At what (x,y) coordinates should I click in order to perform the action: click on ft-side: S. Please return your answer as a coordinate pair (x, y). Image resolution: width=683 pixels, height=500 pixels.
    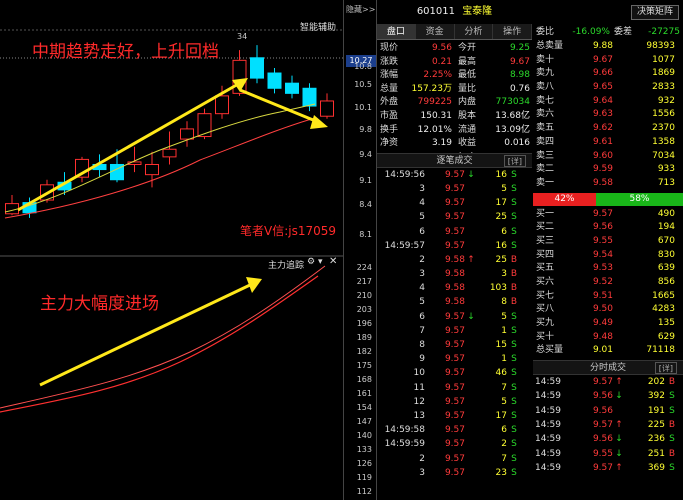
    Looking at the image, I should click on (672, 396).